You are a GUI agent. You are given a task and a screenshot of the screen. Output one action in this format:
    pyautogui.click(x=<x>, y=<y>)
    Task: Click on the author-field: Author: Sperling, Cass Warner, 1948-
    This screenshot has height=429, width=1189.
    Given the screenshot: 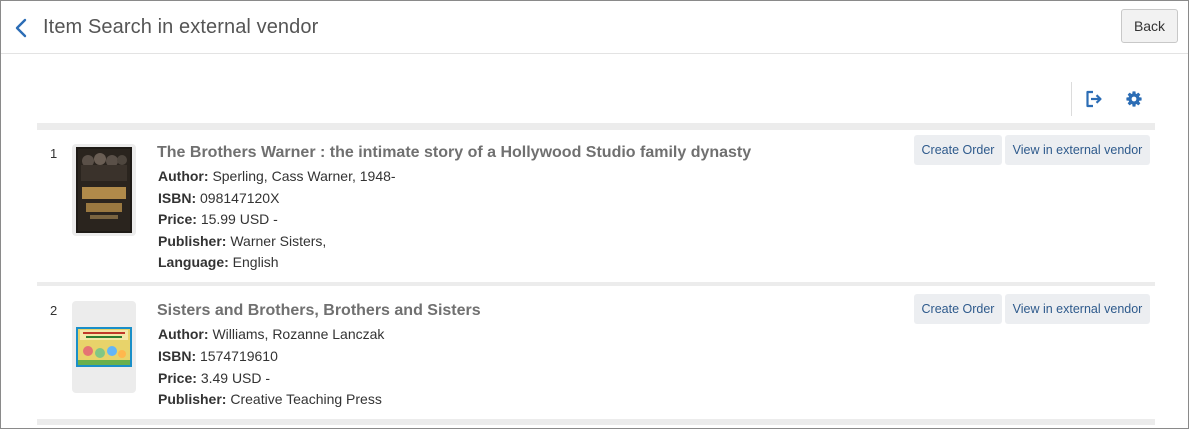 What is the action you would take?
    pyautogui.click(x=277, y=176)
    